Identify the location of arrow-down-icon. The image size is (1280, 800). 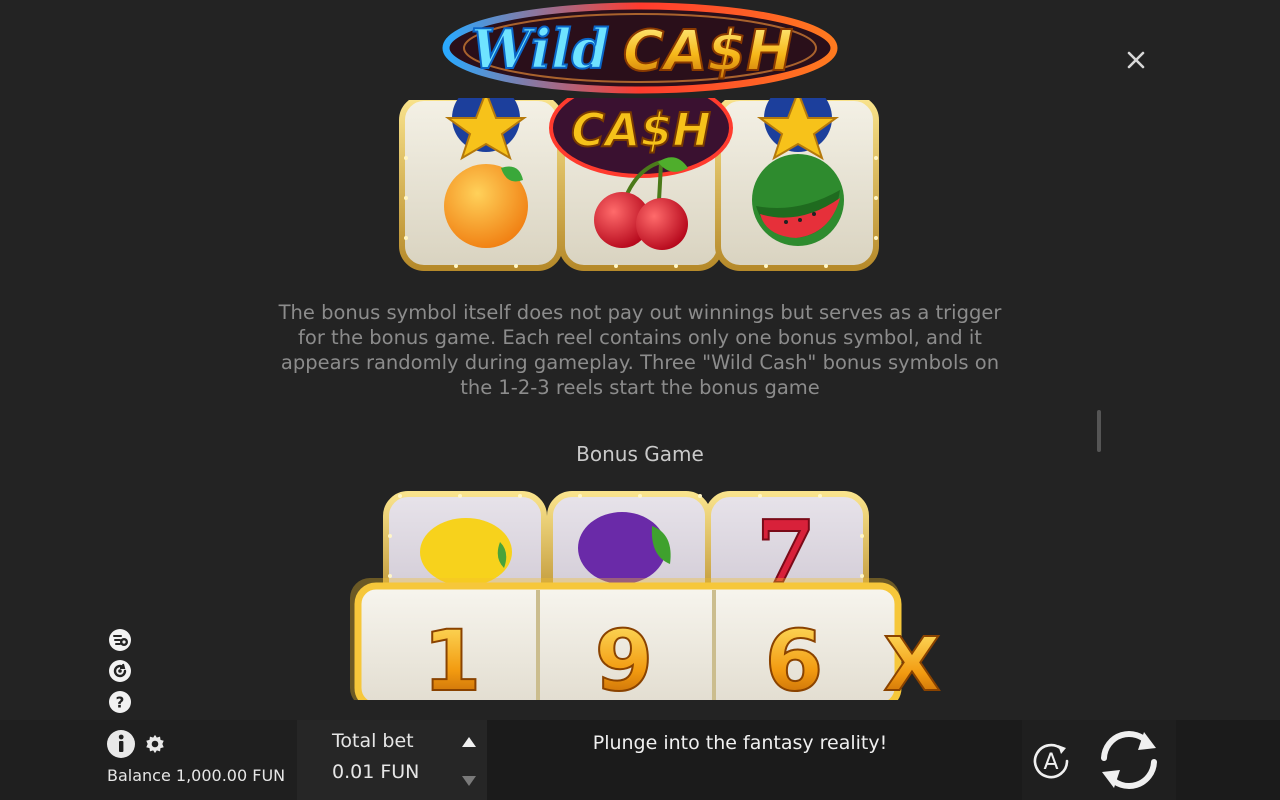
(469, 781).